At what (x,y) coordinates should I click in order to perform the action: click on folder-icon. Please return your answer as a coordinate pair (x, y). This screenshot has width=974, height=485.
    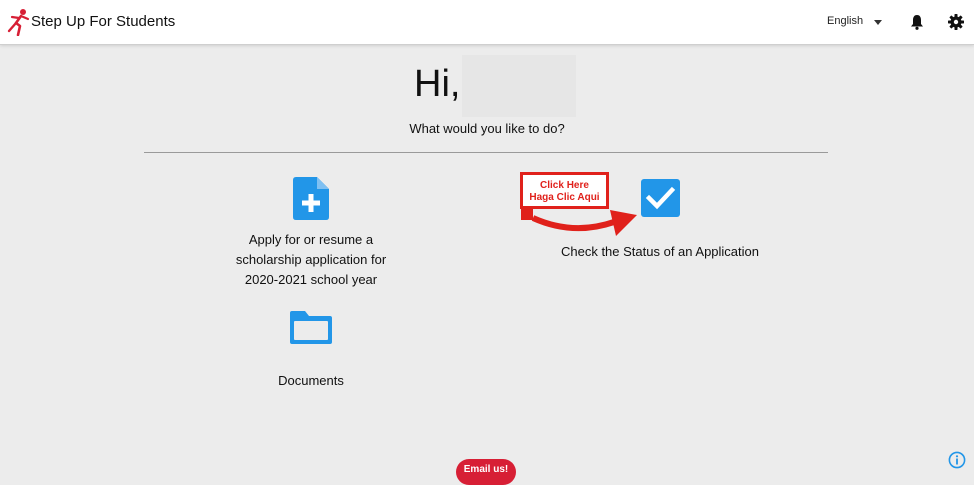
    Looking at the image, I should click on (311, 327).